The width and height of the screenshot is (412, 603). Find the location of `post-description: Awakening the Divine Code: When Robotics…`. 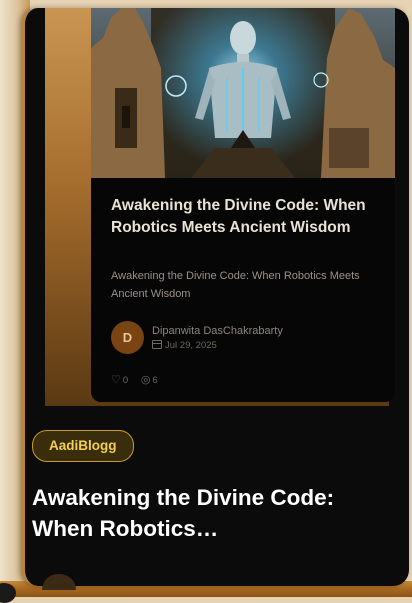

post-description: Awakening the Divine Code: When Robotics… is located at coordinates (235, 285).